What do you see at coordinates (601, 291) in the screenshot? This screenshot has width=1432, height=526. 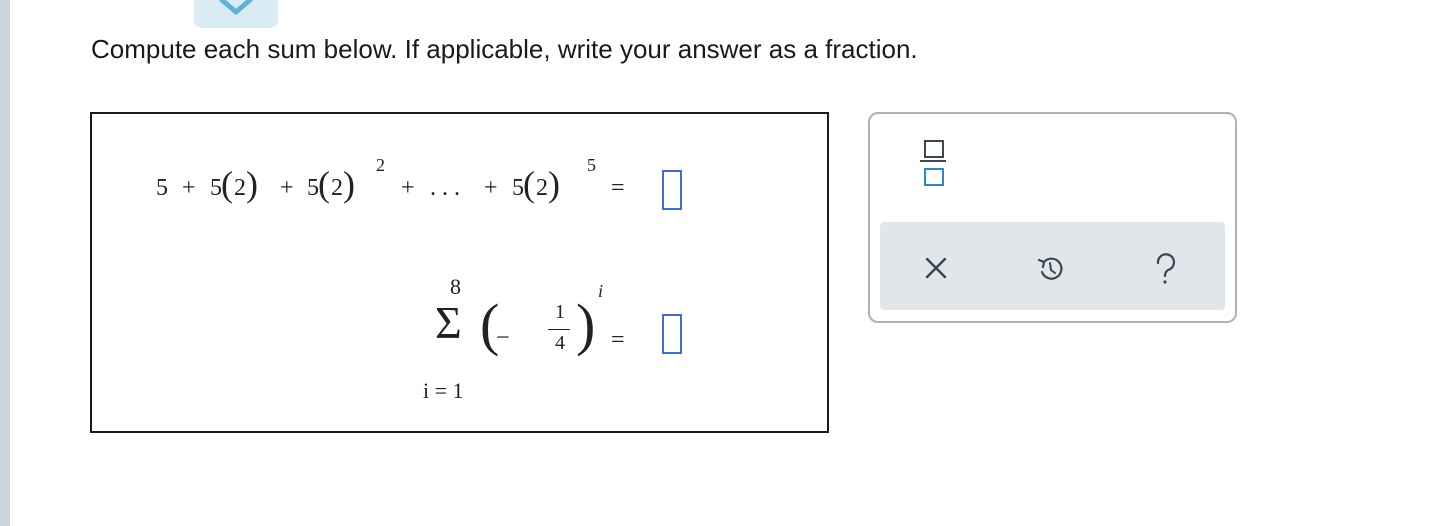 I see `exponent: i` at bounding box center [601, 291].